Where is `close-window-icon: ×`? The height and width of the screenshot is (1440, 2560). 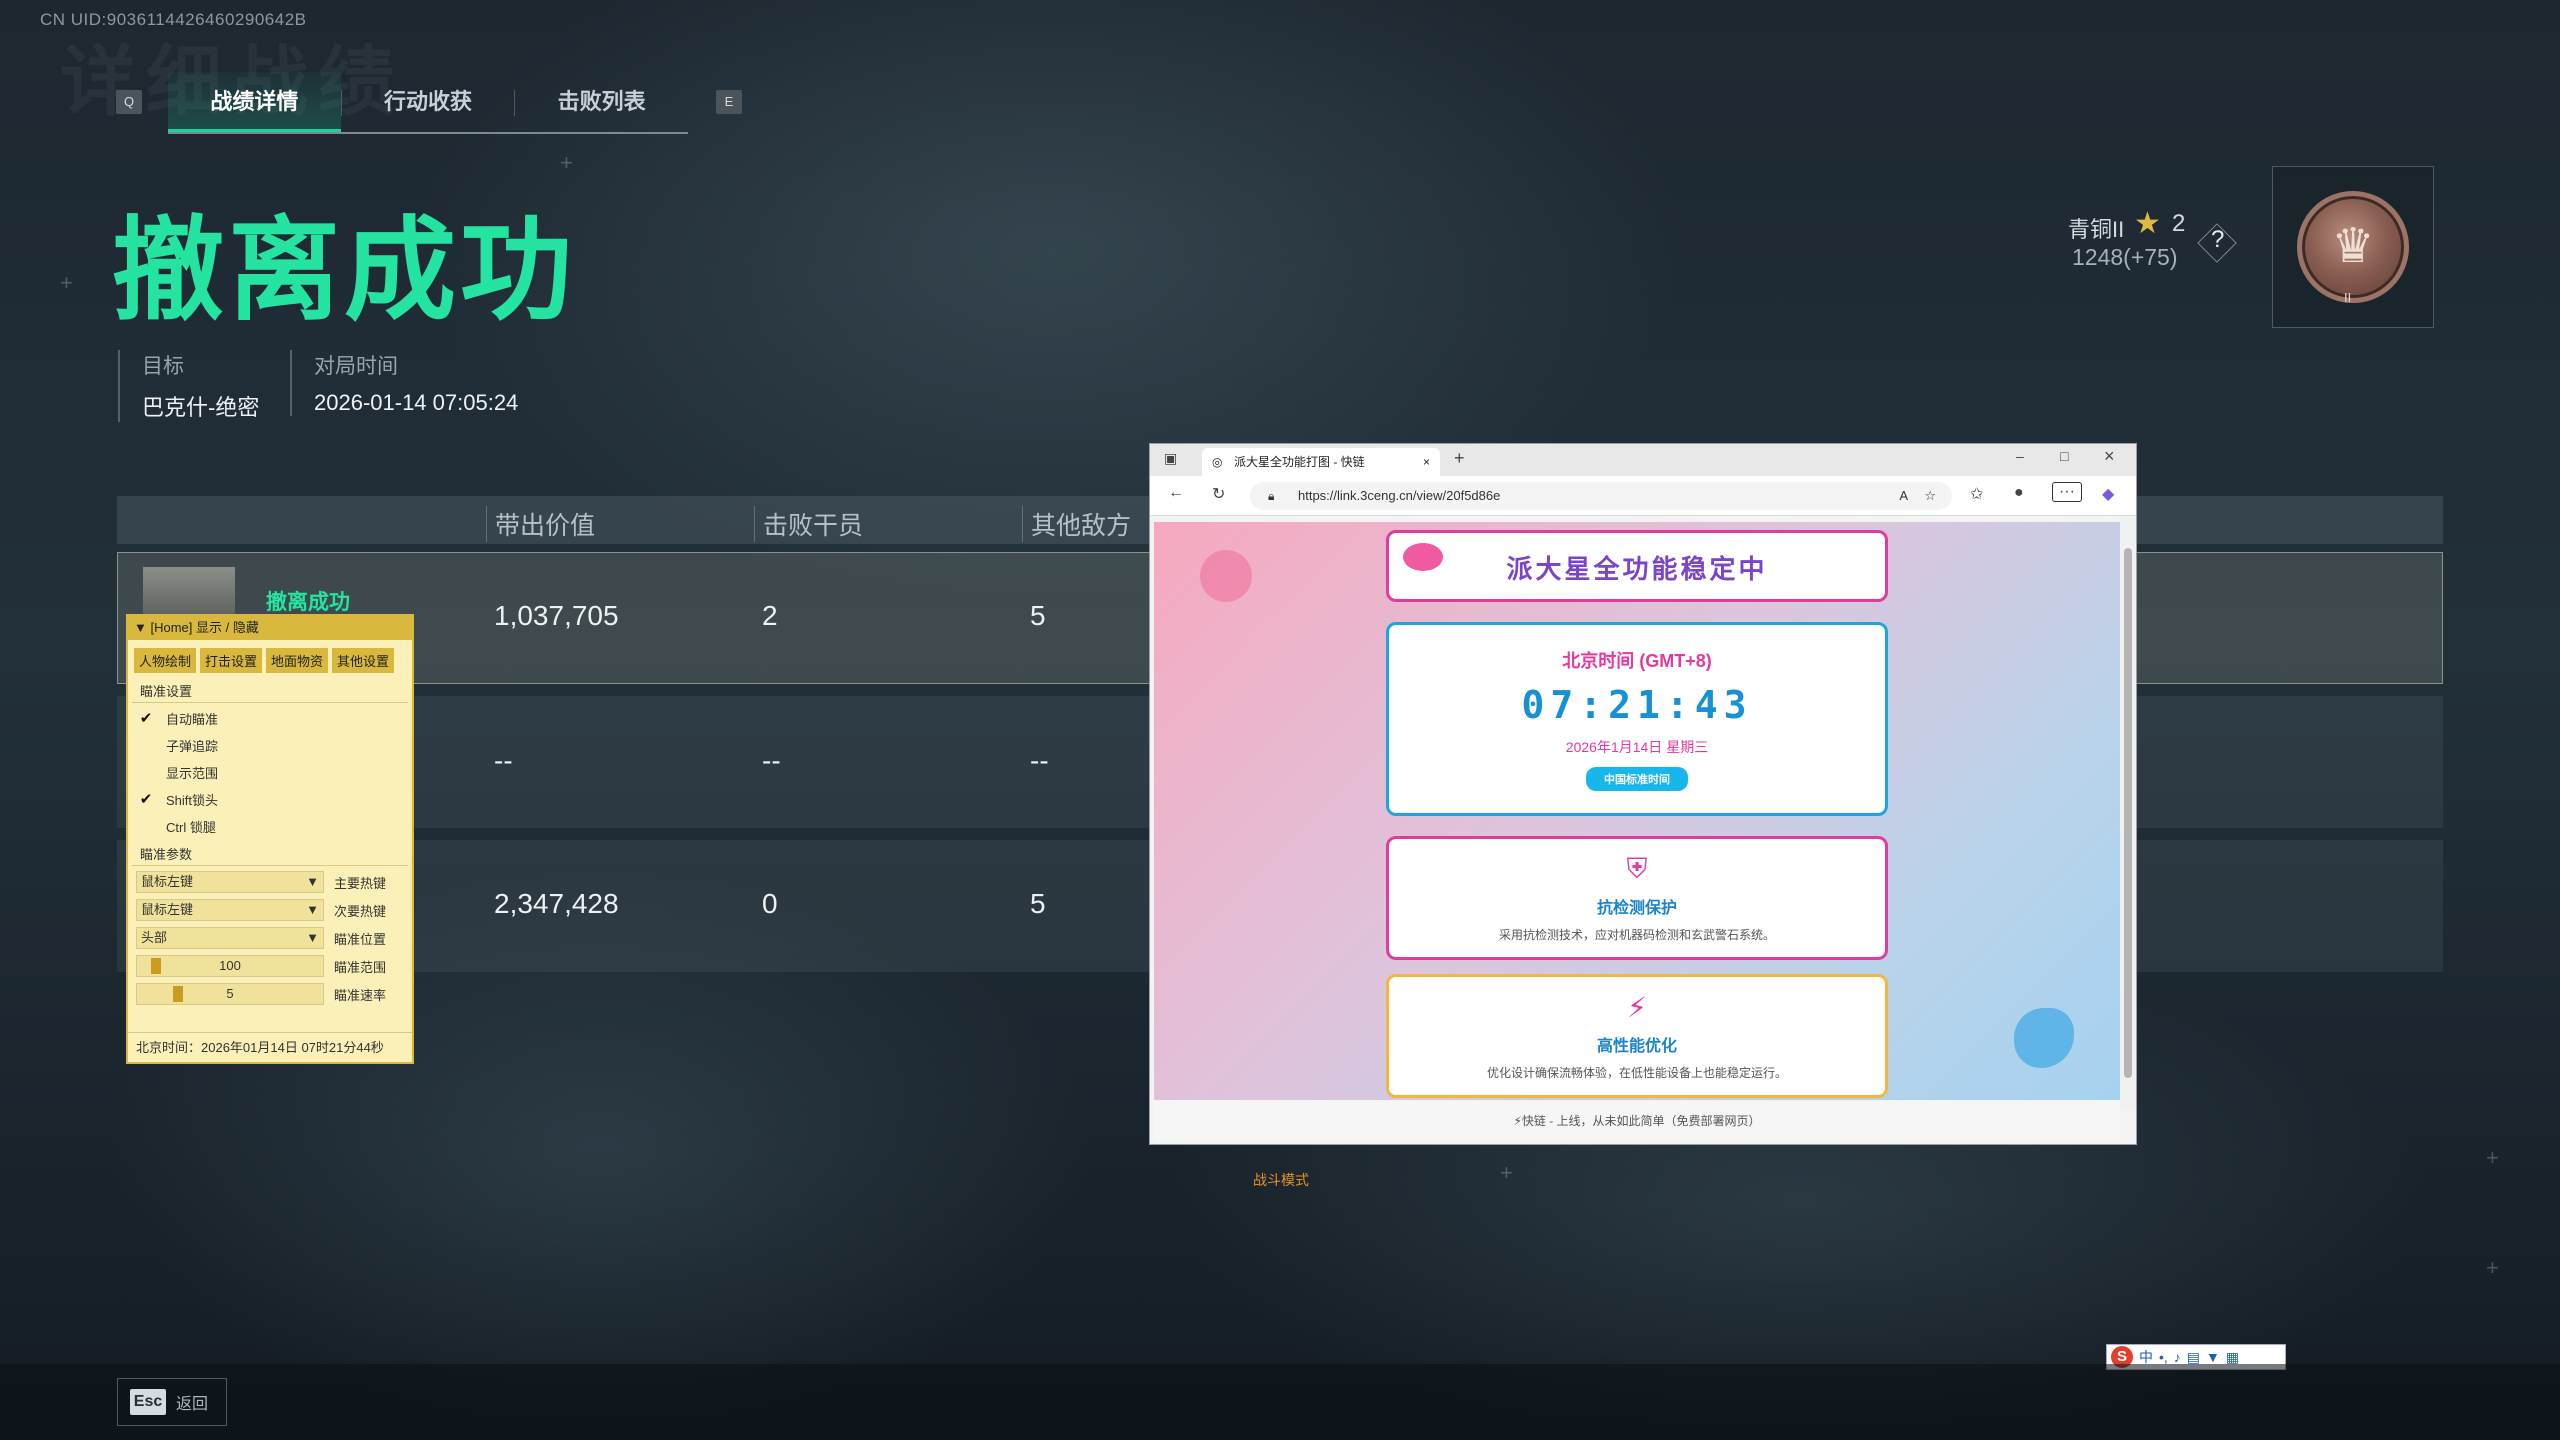 close-window-icon: × is located at coordinates (2109, 456).